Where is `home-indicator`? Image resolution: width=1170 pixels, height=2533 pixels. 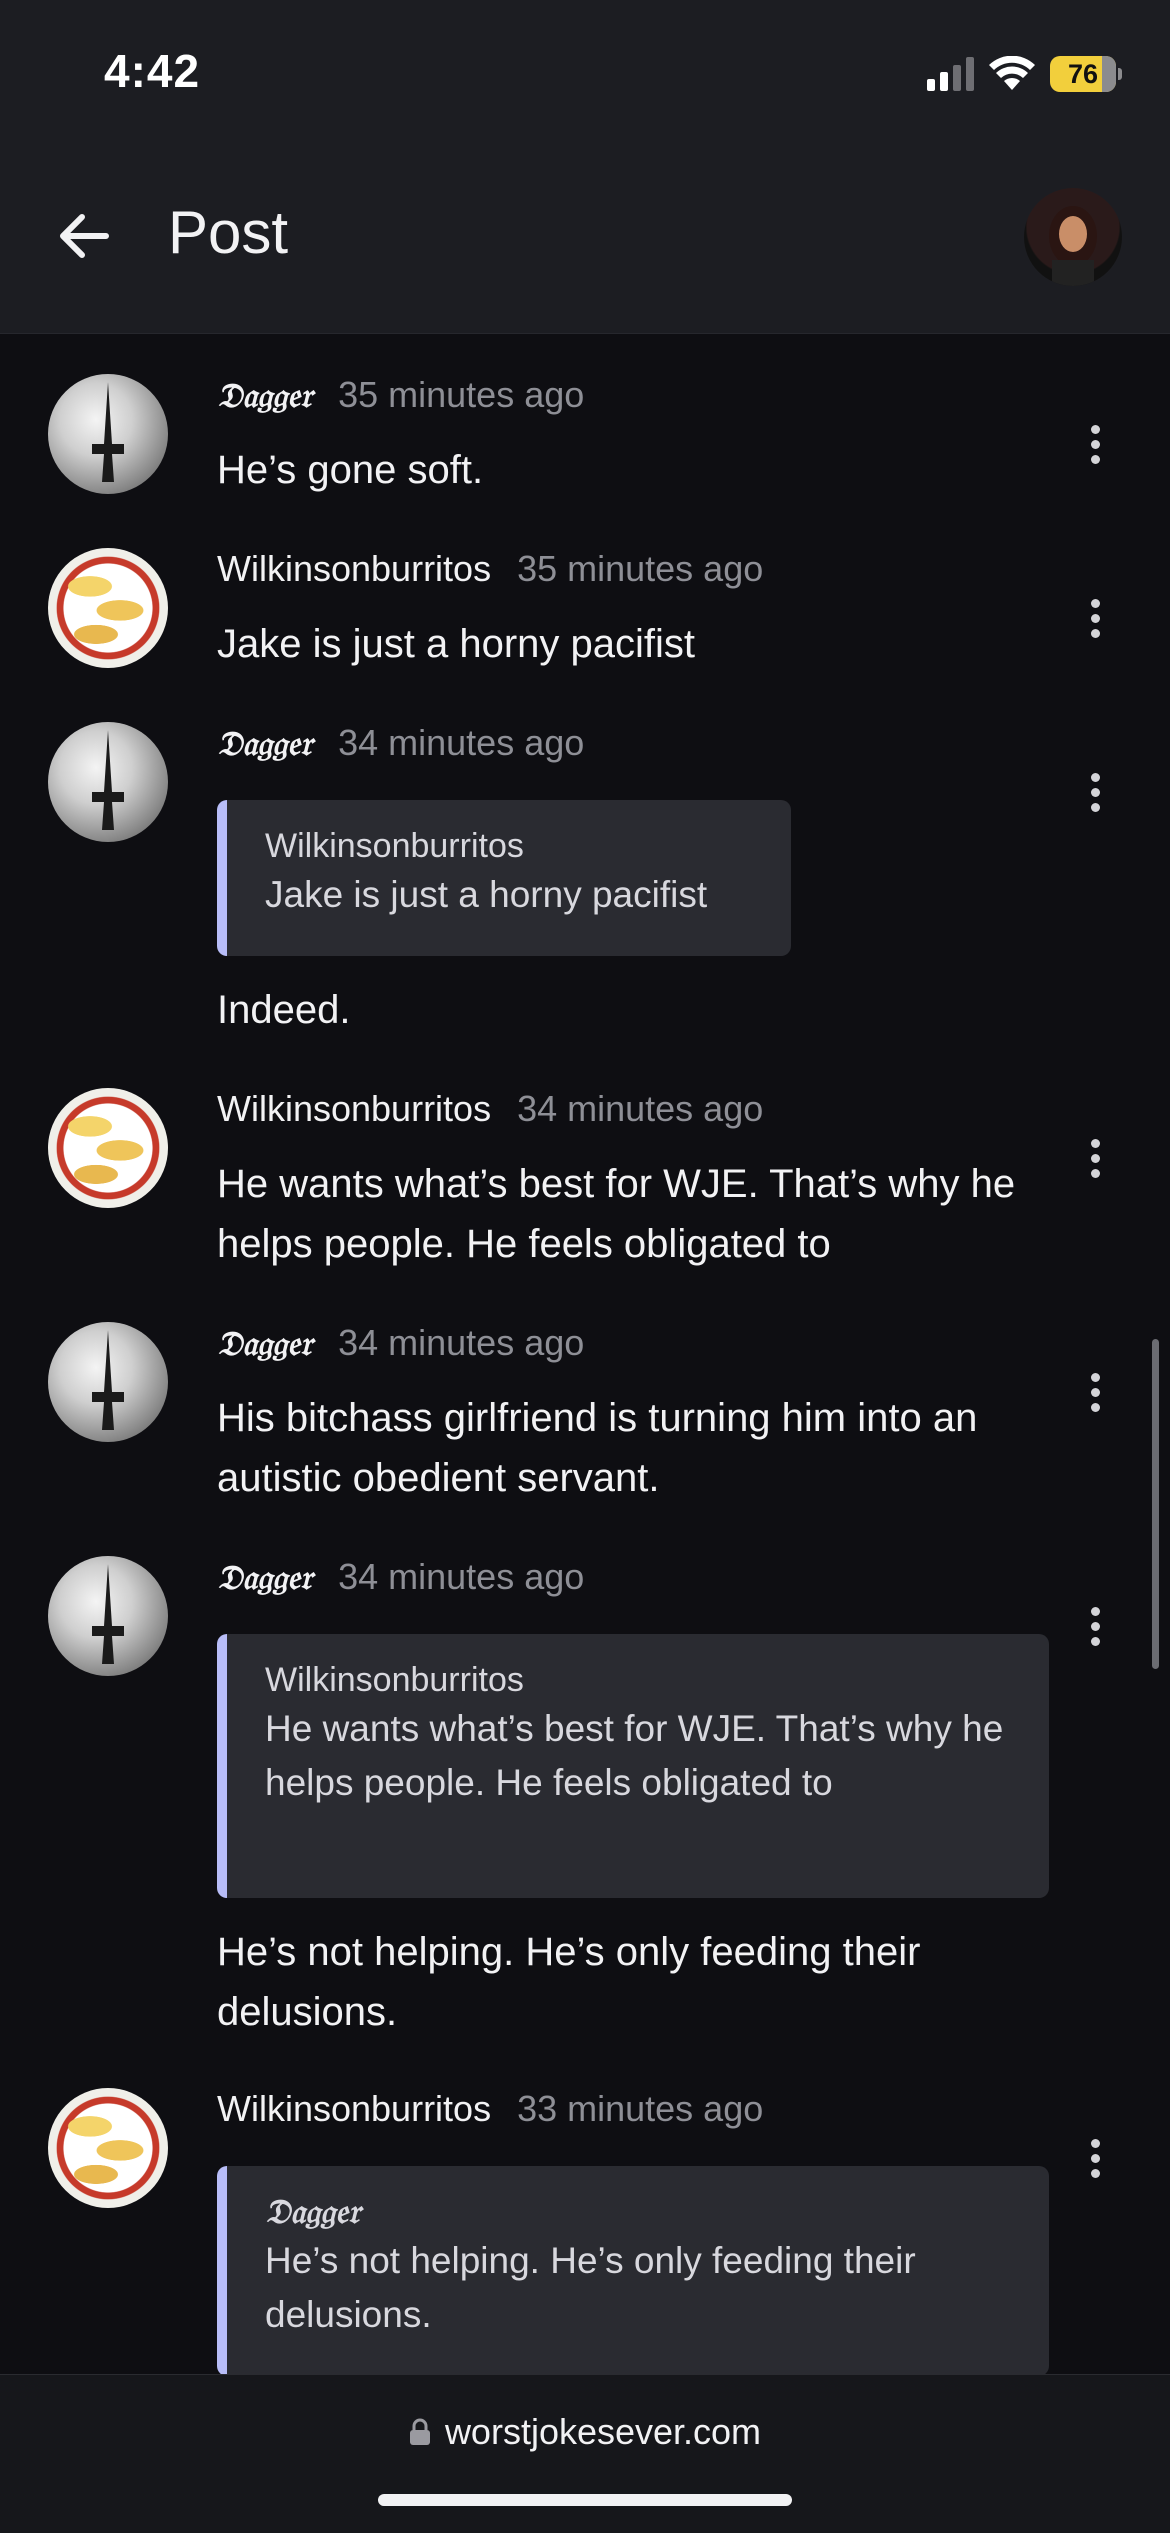
home-indicator is located at coordinates (585, 2500).